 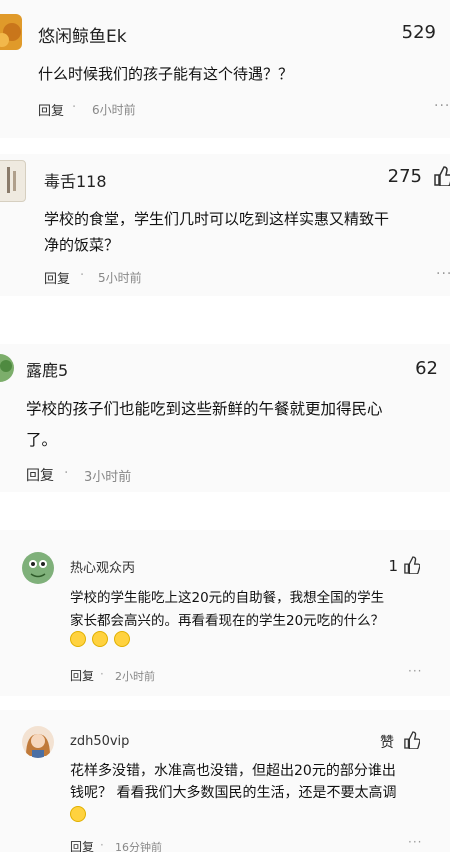 I want to click on comment-username: 露鹿5, so click(x=47, y=369).